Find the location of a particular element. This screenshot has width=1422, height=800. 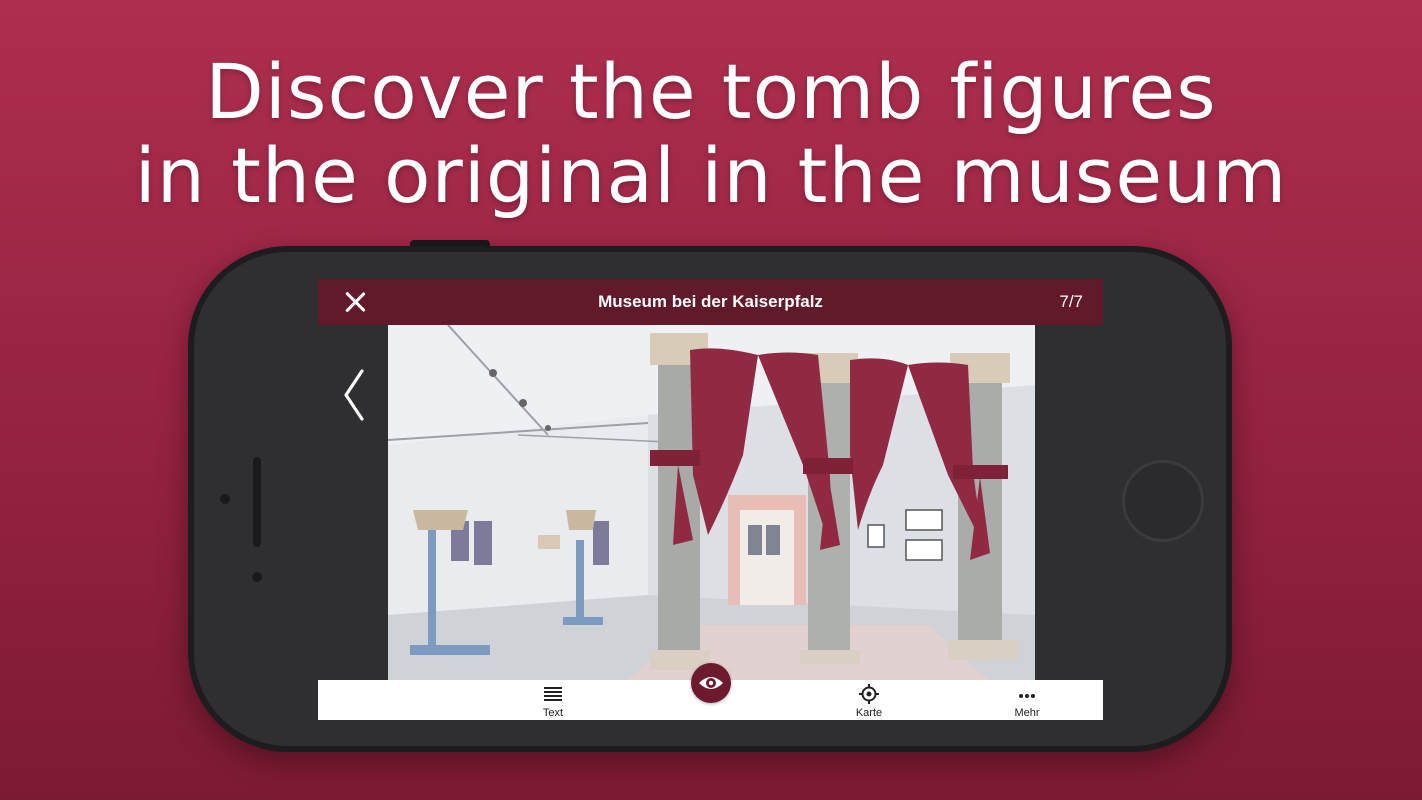

phone-sensor-dot is located at coordinates (225, 499).